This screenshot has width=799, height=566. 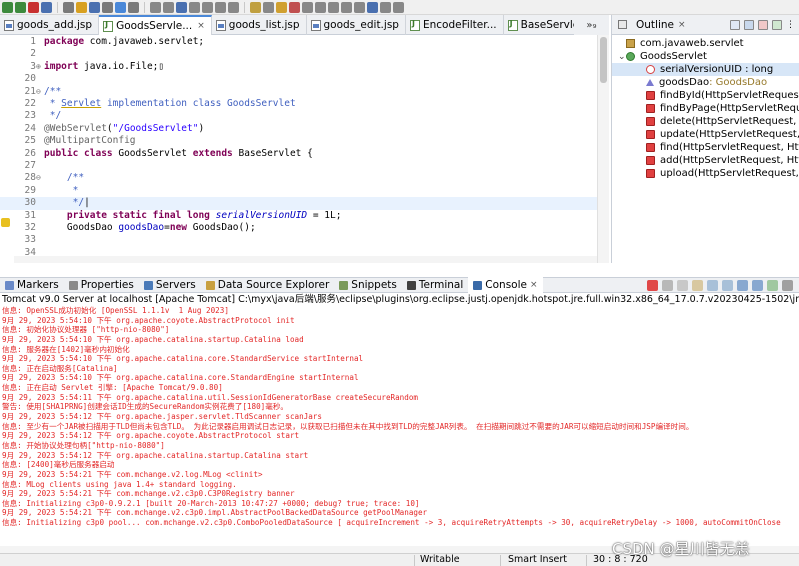 I want to click on edit-icon, so click(x=168, y=7).